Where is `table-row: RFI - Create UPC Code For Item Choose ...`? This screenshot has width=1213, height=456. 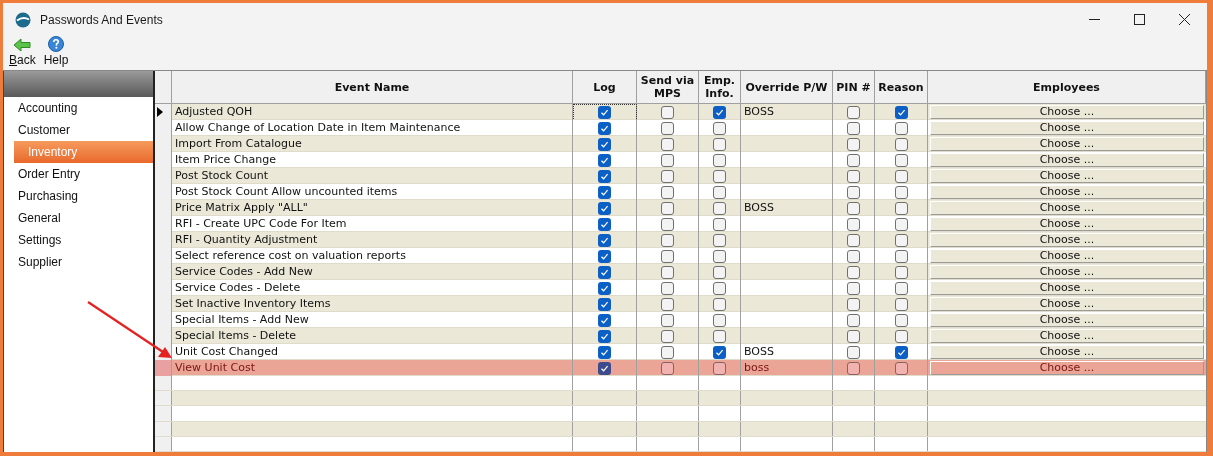
table-row: RFI - Create UPC Code For Item Choose ... is located at coordinates (680, 224).